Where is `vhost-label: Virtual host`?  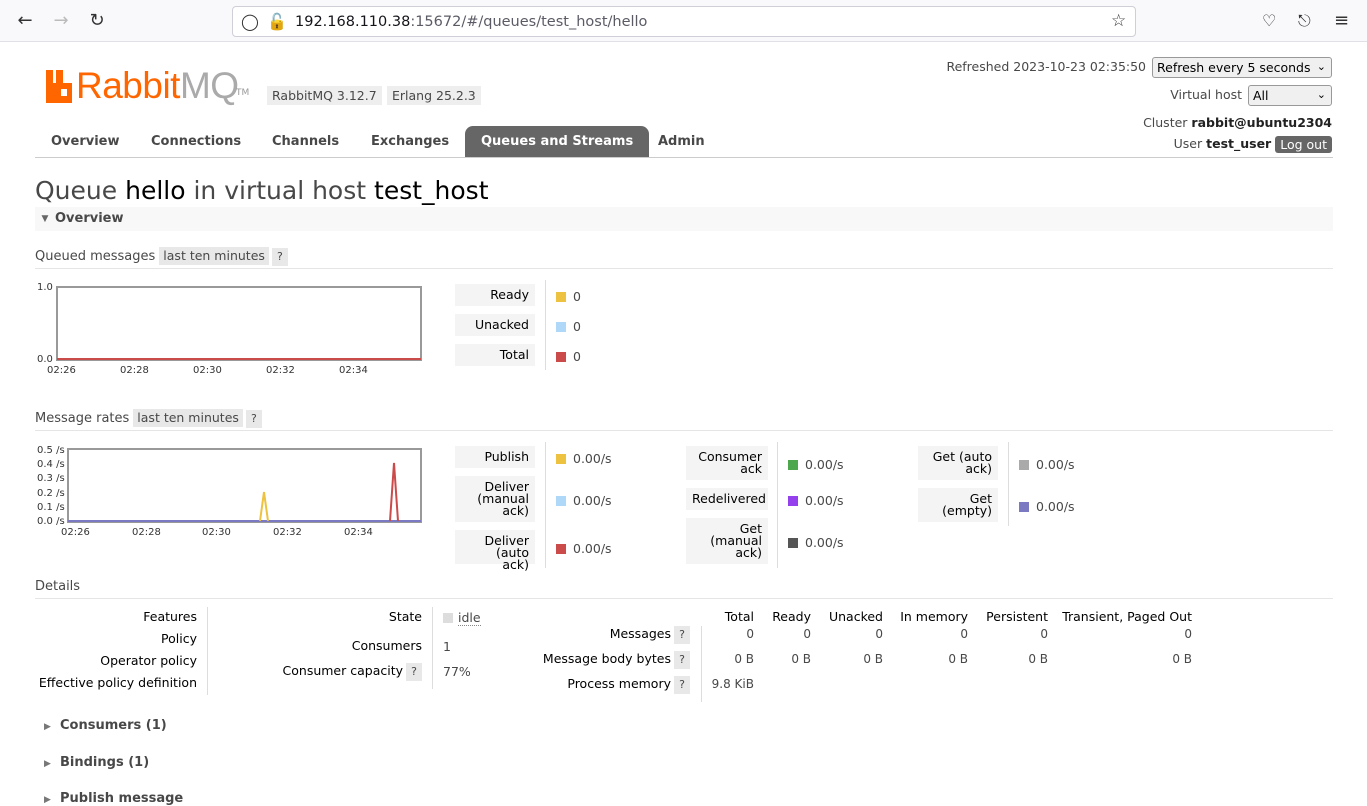 vhost-label: Virtual host is located at coordinates (1206, 94).